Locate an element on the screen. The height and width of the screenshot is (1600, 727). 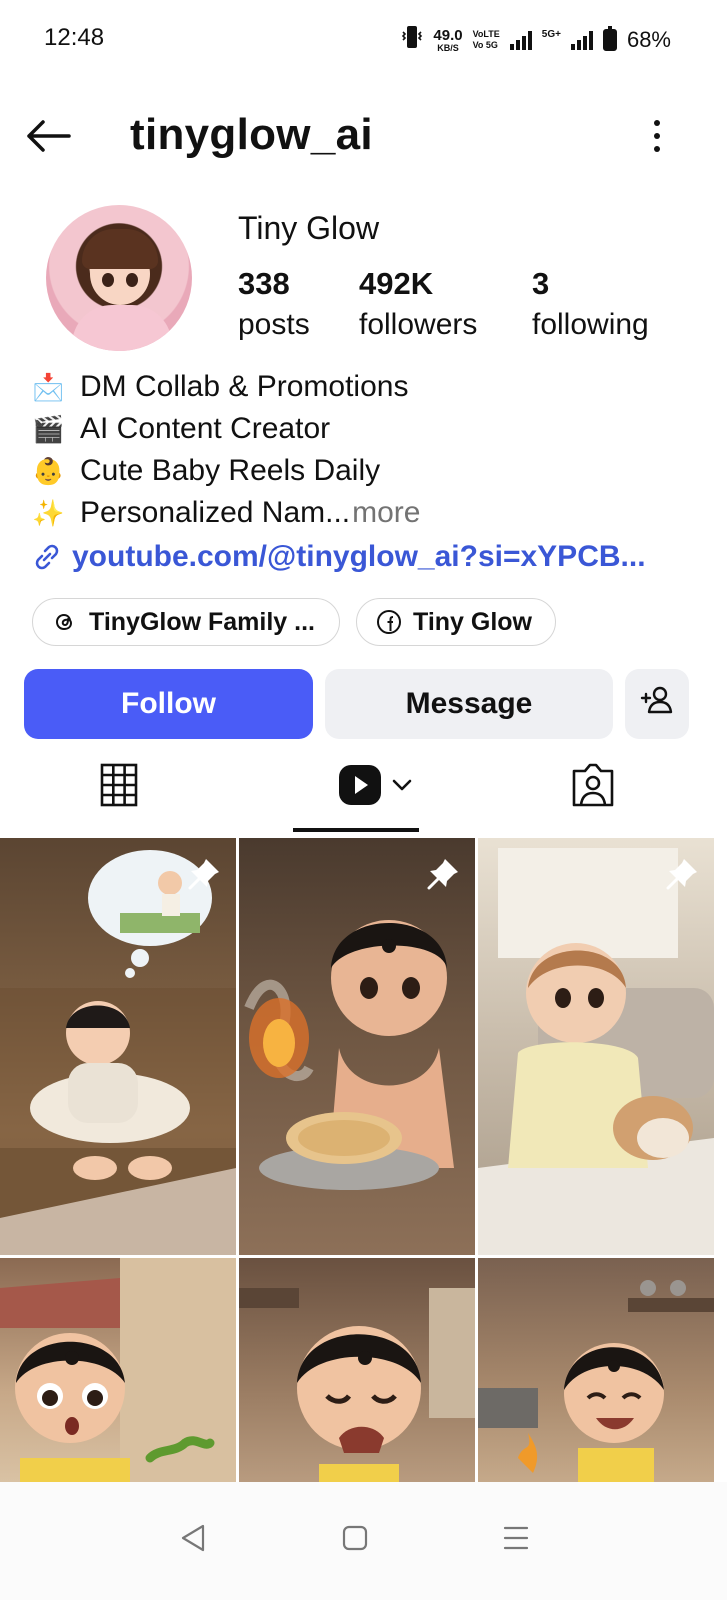
tab-tagged is located at coordinates (593, 787).